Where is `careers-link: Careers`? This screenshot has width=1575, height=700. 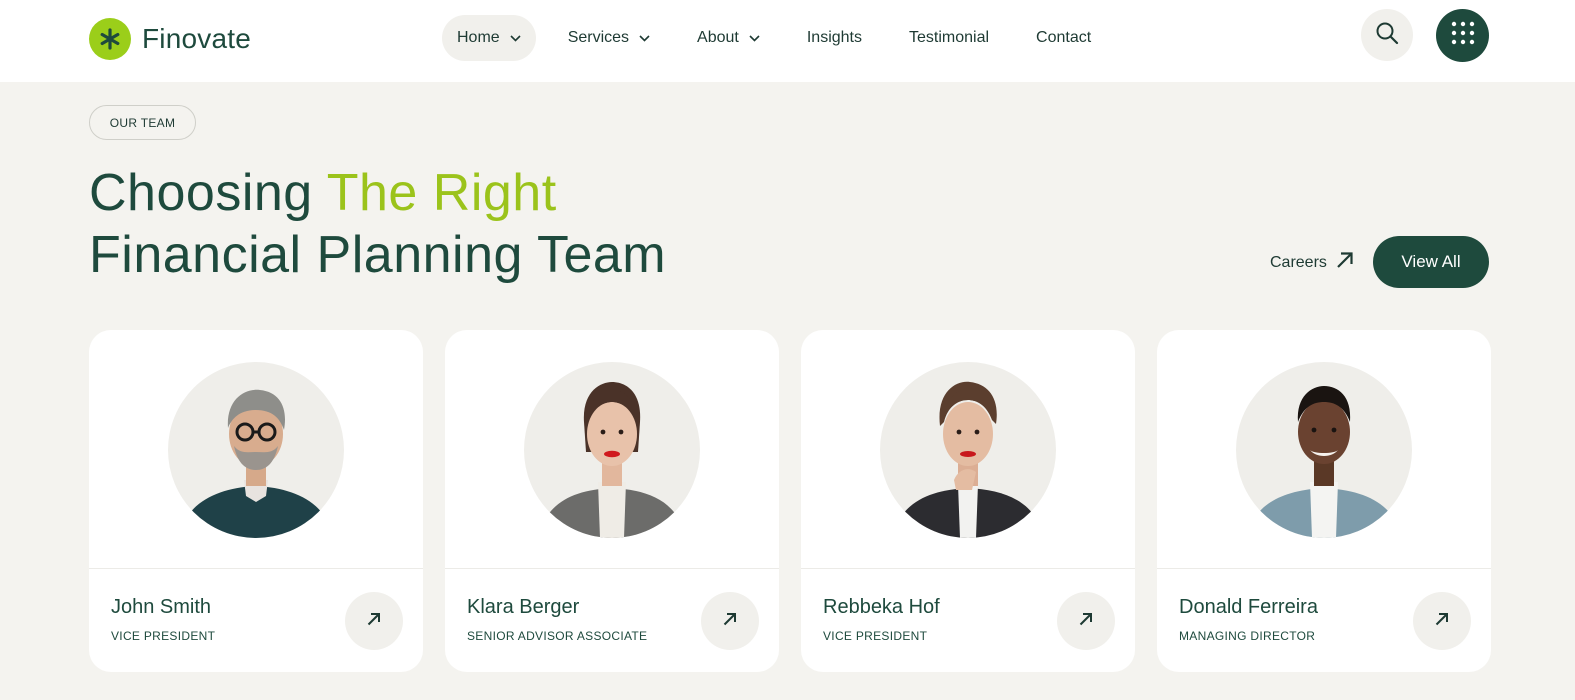 careers-link: Careers is located at coordinates (1312, 262).